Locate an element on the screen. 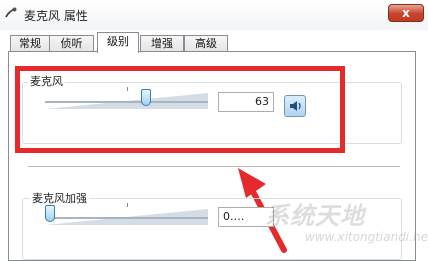 The height and width of the screenshot is (261, 428). boost-label: 麦克风加强 is located at coordinates (59, 198).